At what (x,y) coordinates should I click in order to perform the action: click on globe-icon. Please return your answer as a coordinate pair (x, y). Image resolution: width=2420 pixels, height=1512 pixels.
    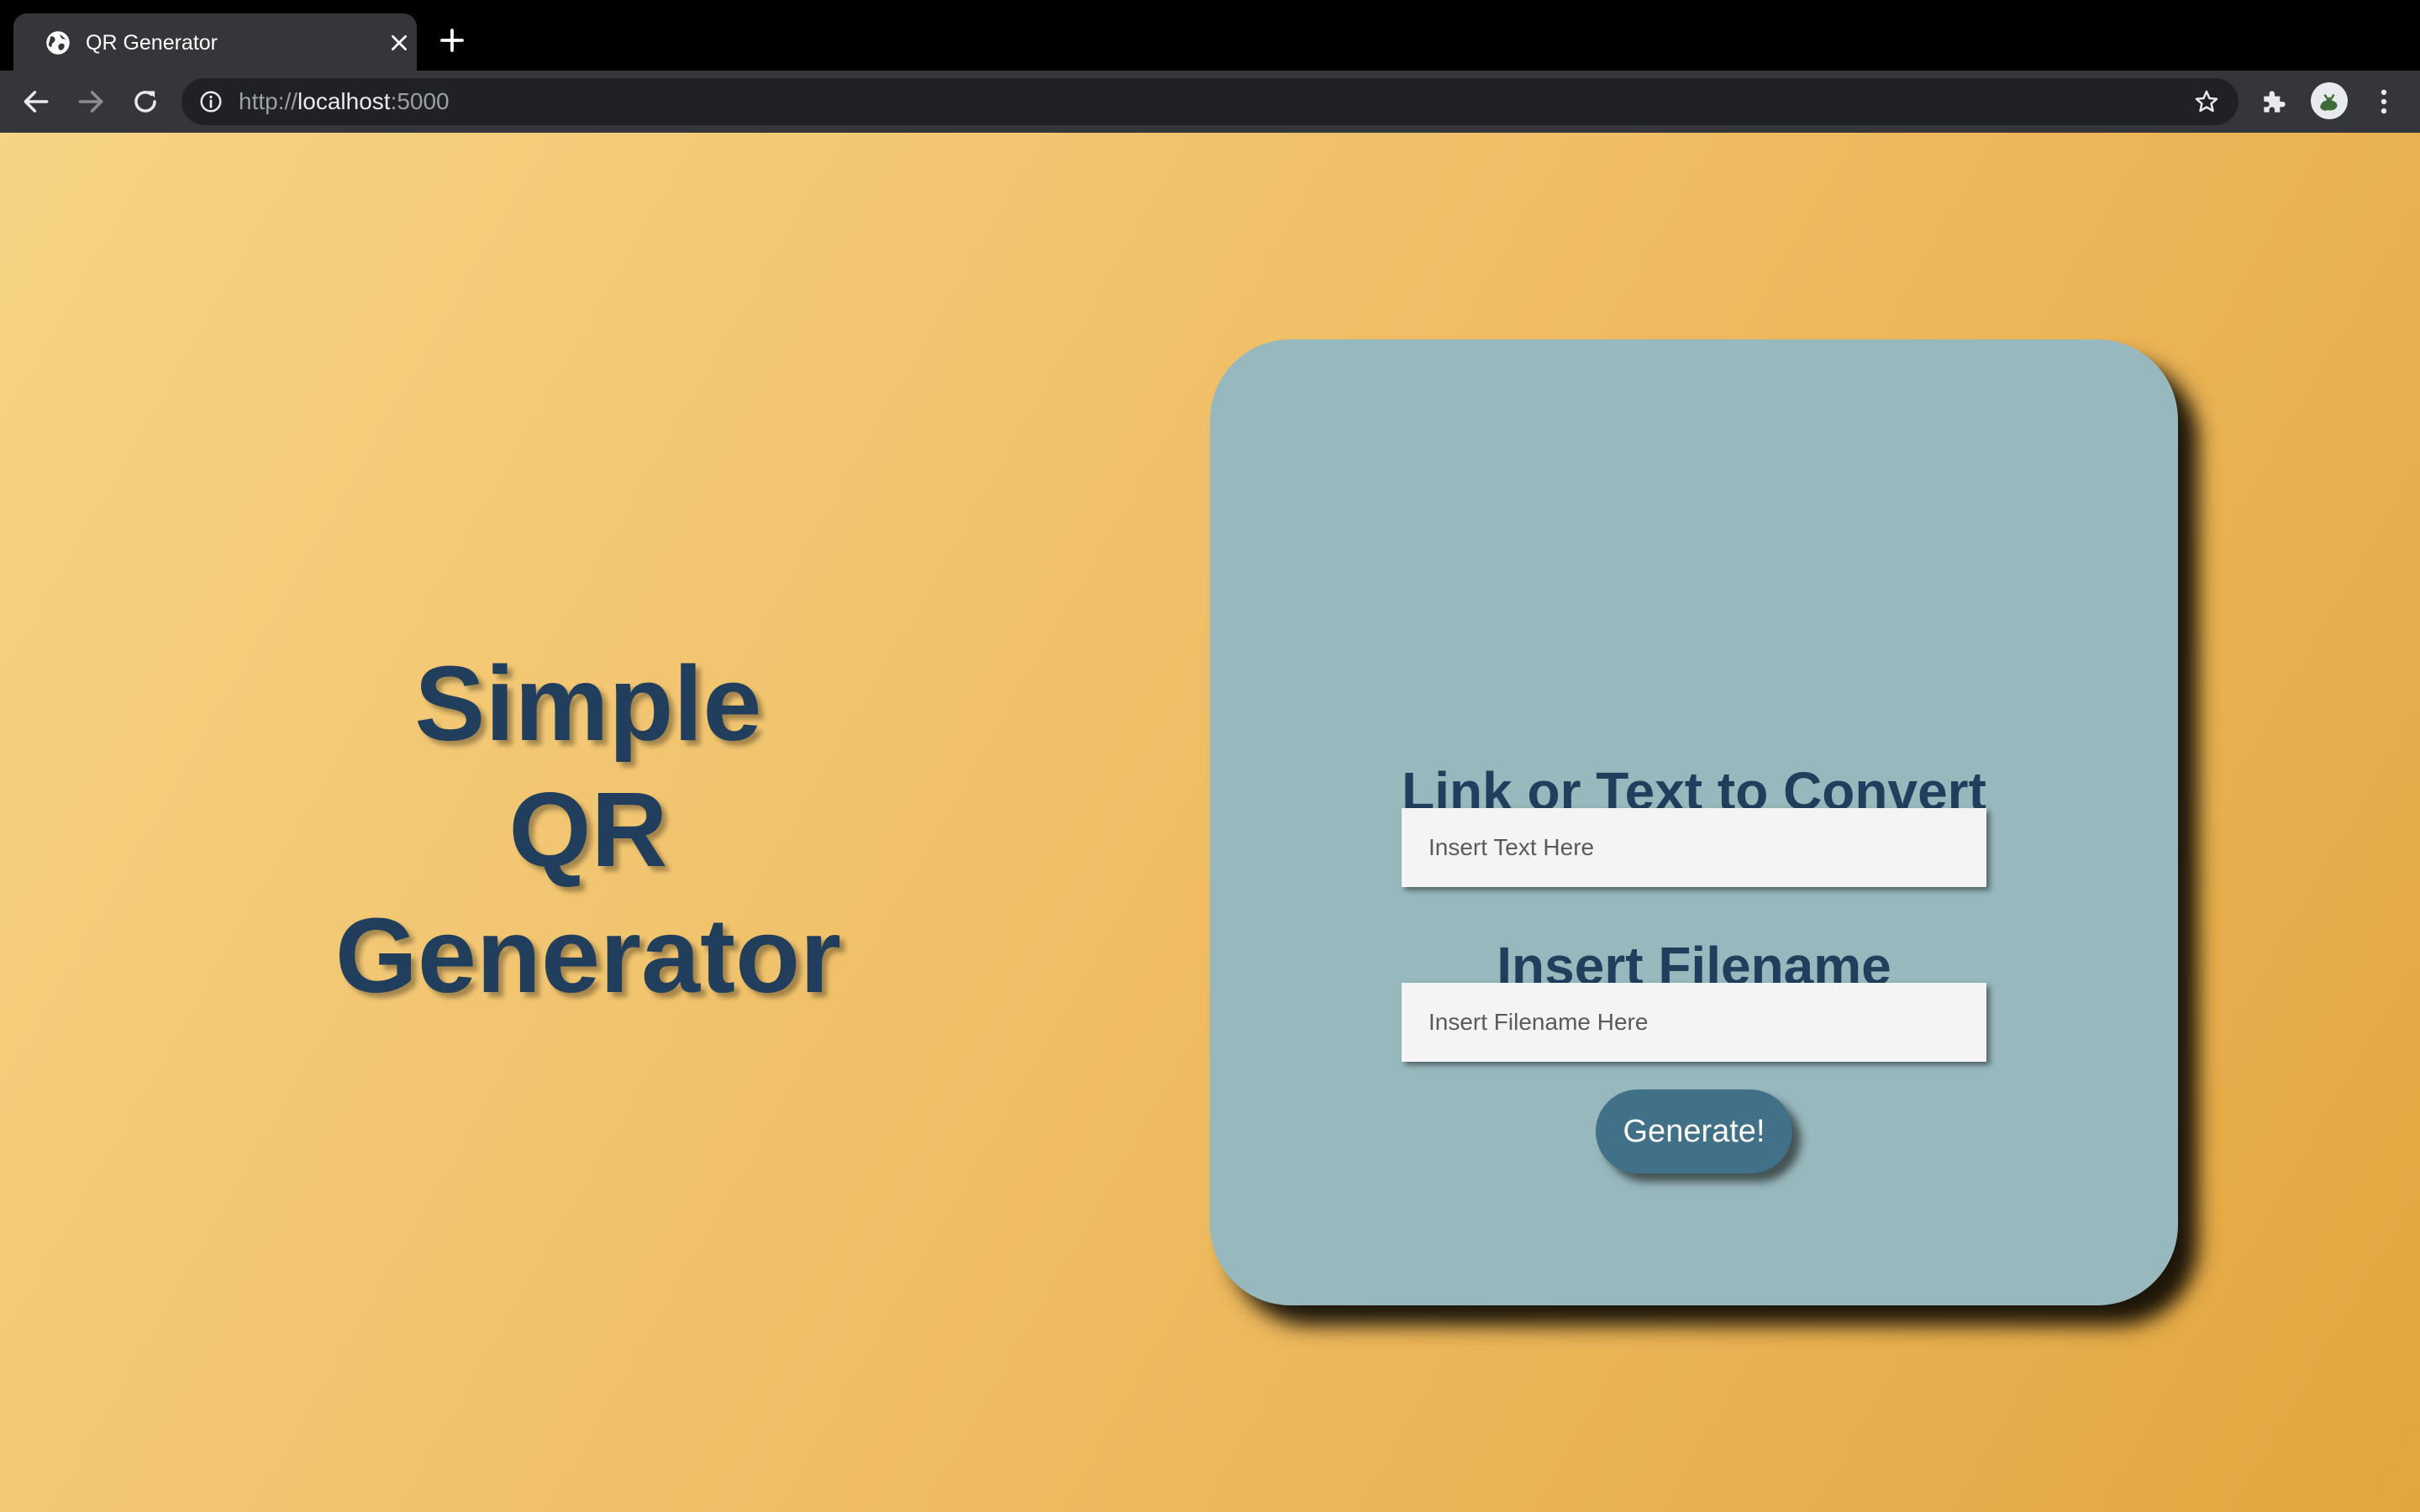
    Looking at the image, I should click on (58, 43).